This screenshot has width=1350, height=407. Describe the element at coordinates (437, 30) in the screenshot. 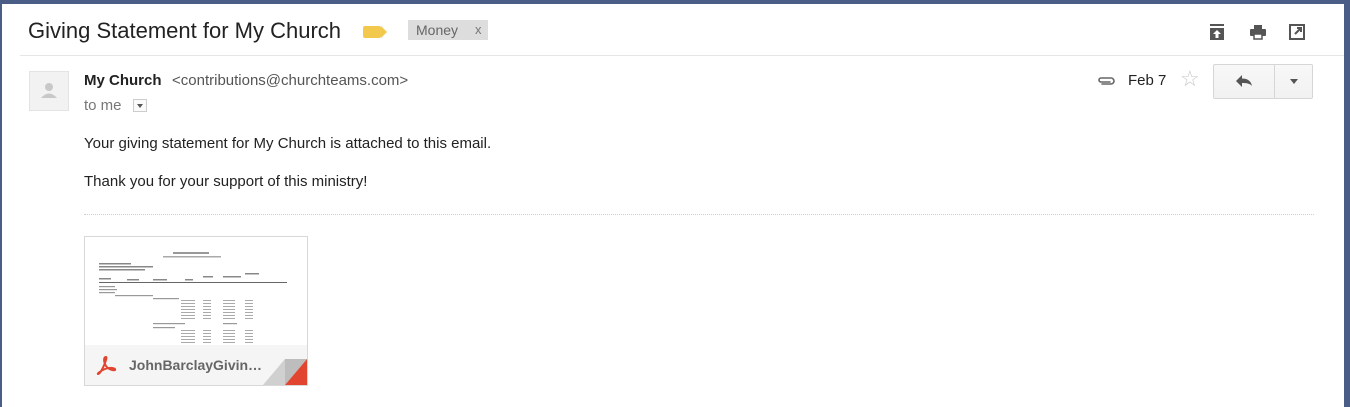

I see `label-chip-name: Money` at that location.